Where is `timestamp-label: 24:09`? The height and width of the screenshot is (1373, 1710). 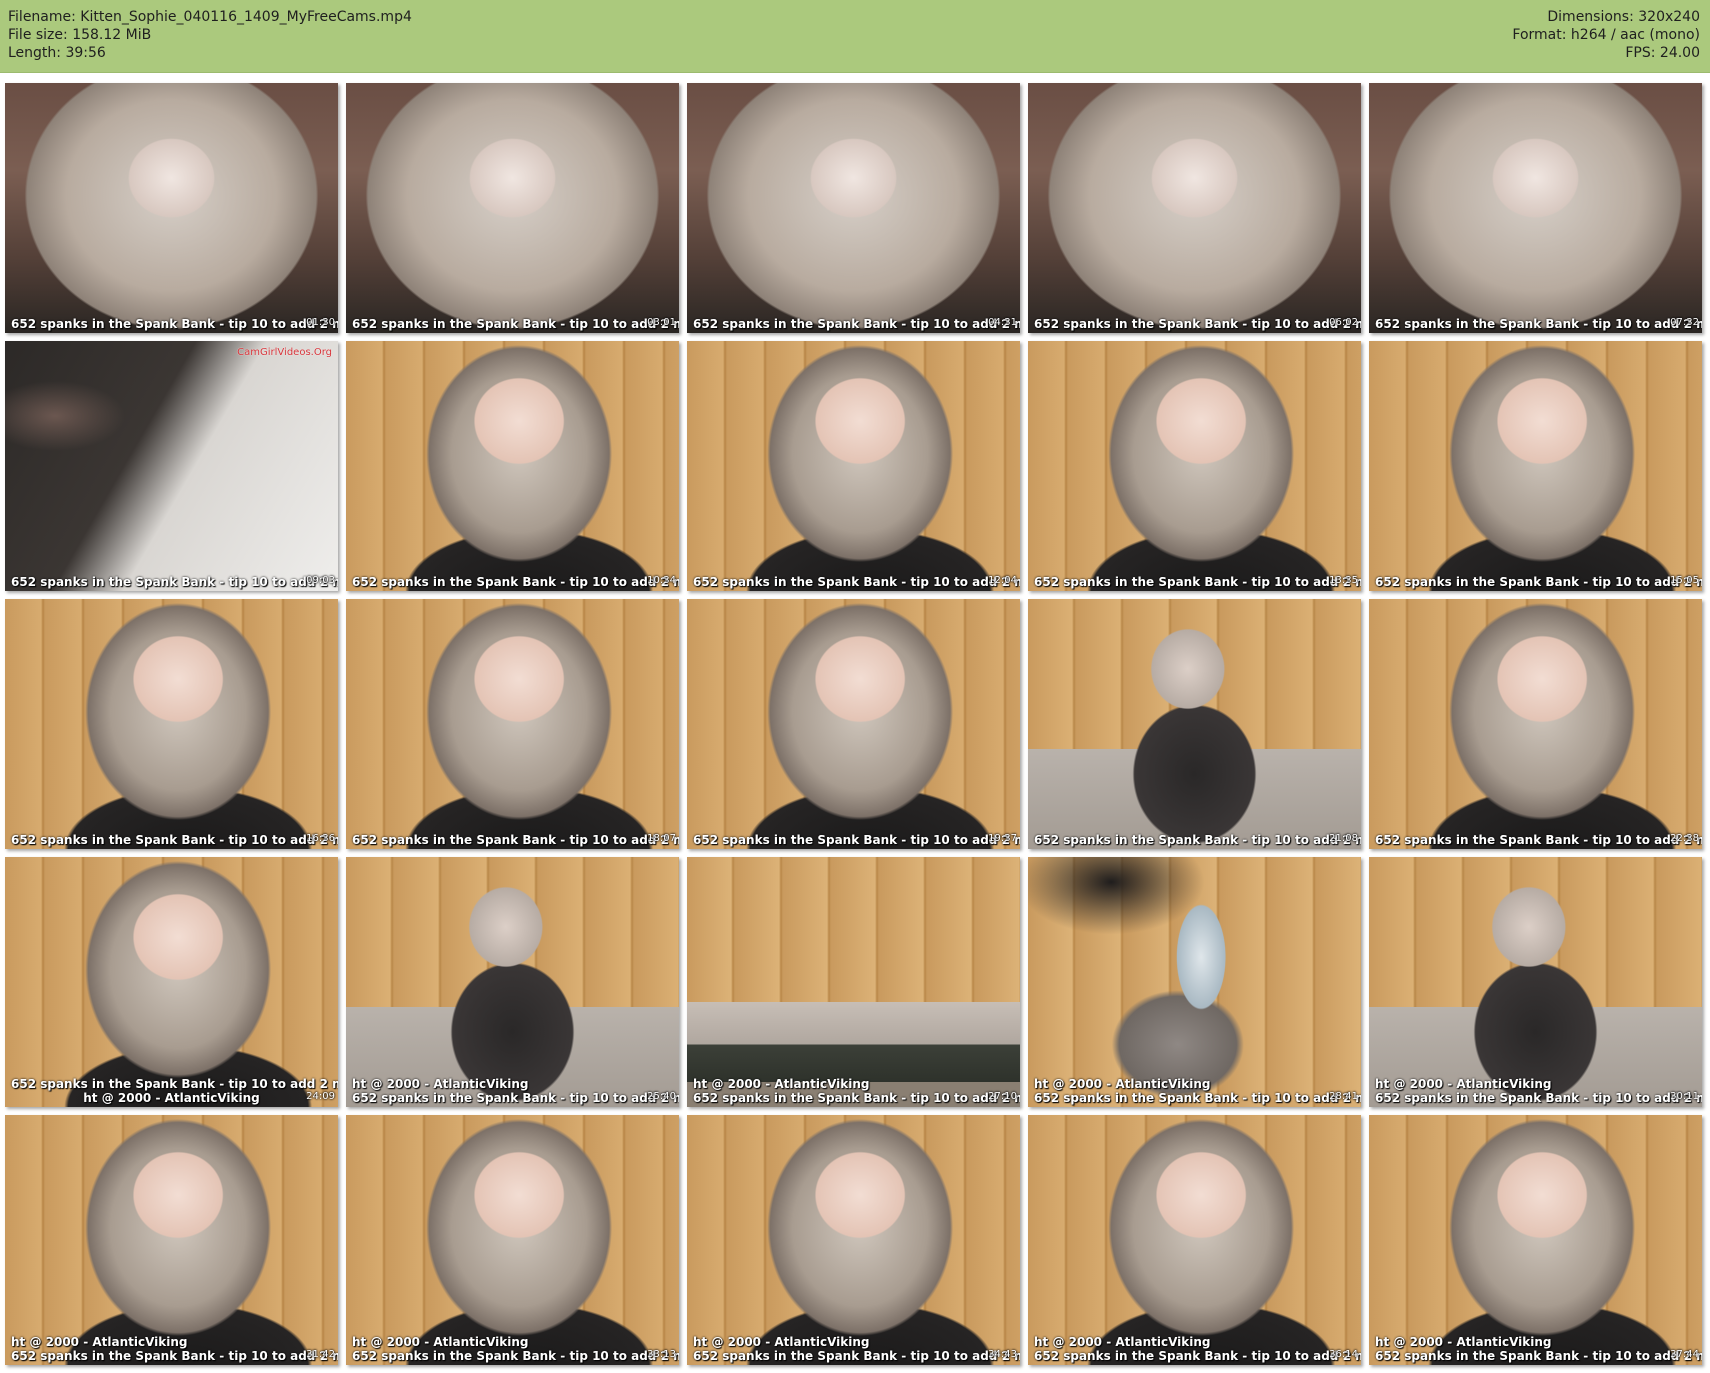 timestamp-label: 24:09 is located at coordinates (320, 1096).